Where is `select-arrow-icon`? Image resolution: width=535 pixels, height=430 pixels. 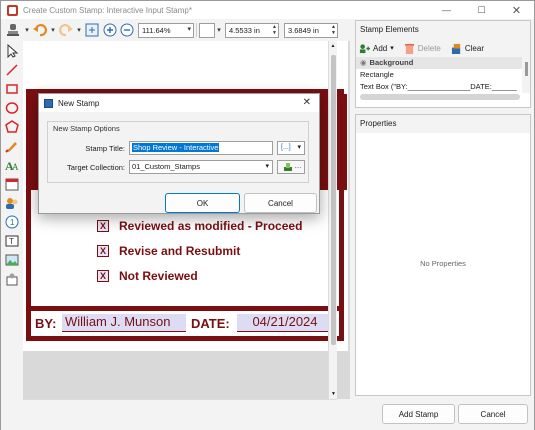 select-arrow-icon is located at coordinates (12, 51).